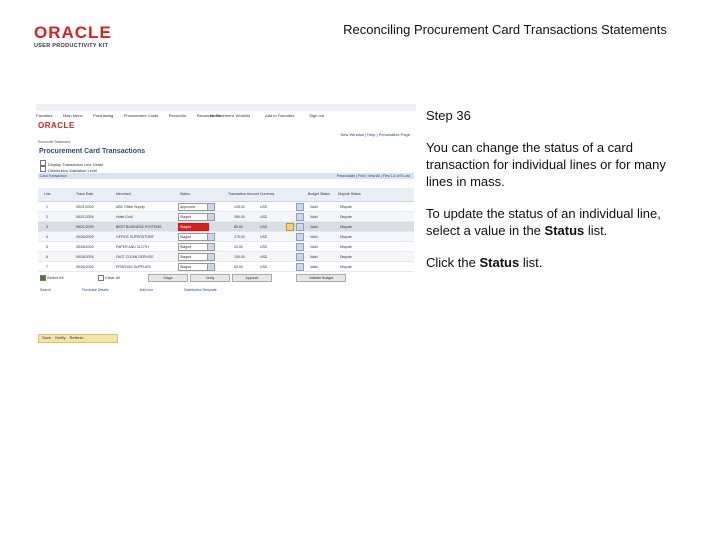 The width and height of the screenshot is (720, 540). Describe the element at coordinates (73, 115) in the screenshot. I see `topbar-item: Main Menu` at that location.